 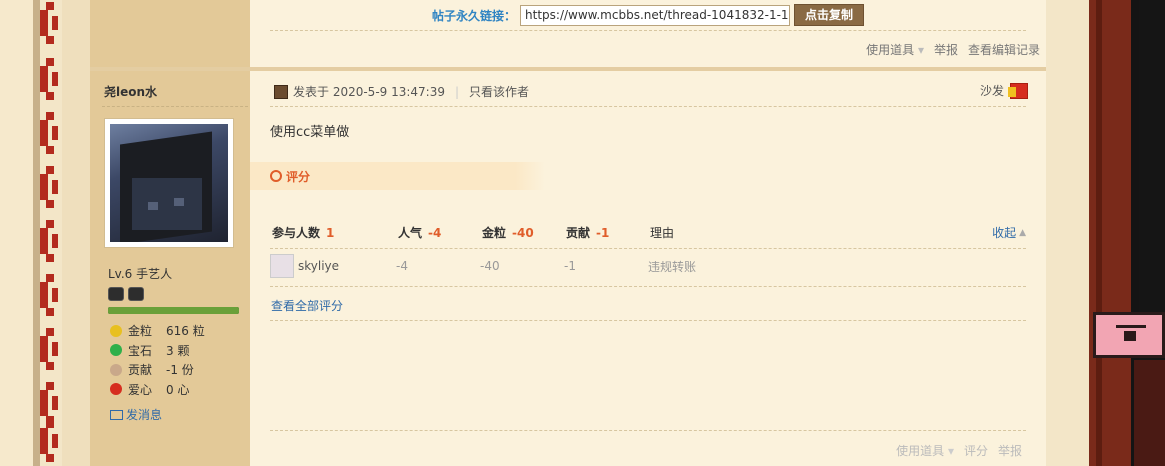 I want to click on experience-bar-fill, so click(x=173, y=310).